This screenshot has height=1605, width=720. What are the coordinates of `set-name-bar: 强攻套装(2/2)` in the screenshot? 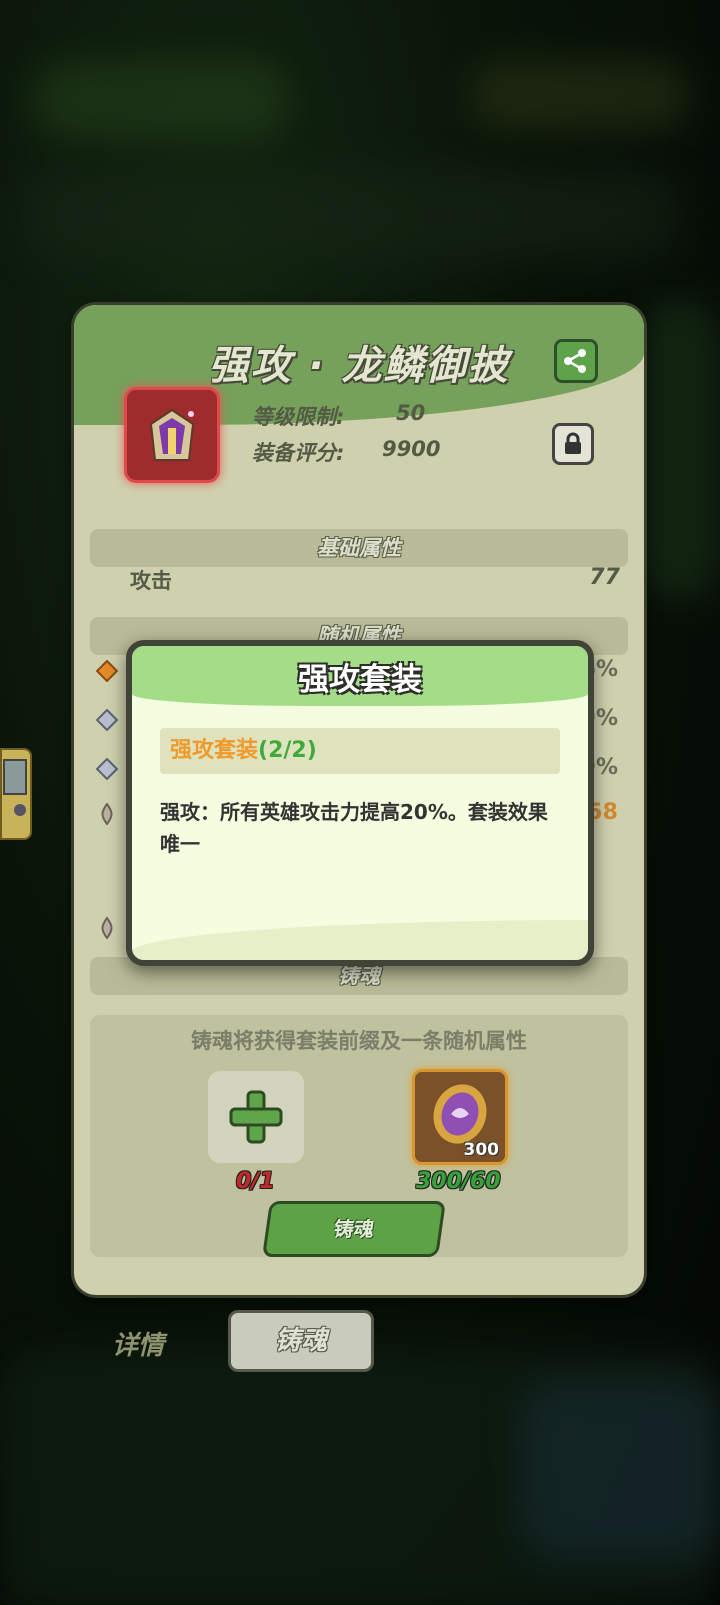 It's located at (360, 751).